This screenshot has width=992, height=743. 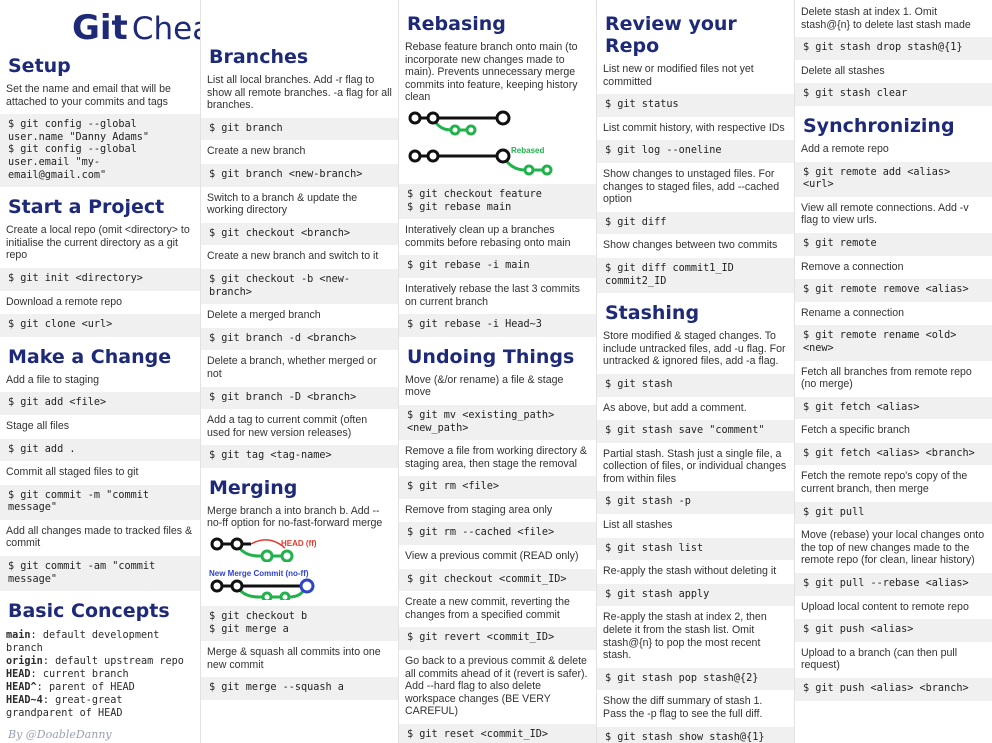 I want to click on concept-key: origin, so click(x=24, y=662).